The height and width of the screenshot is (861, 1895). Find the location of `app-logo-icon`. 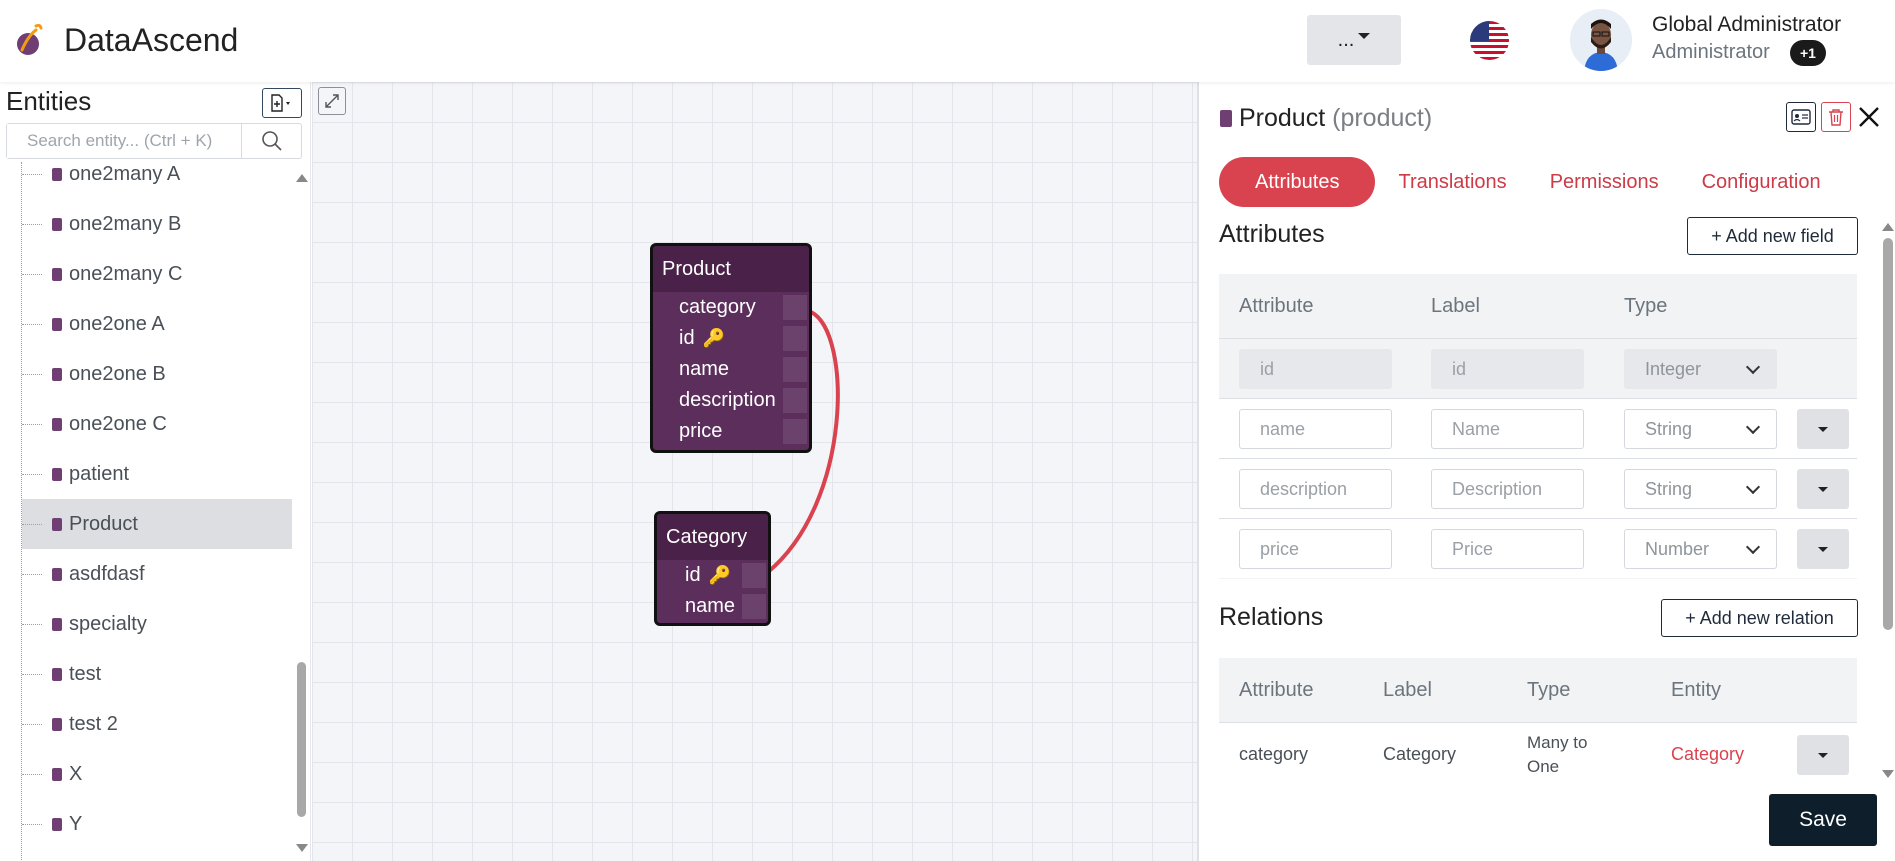

app-logo-icon is located at coordinates (30, 40).